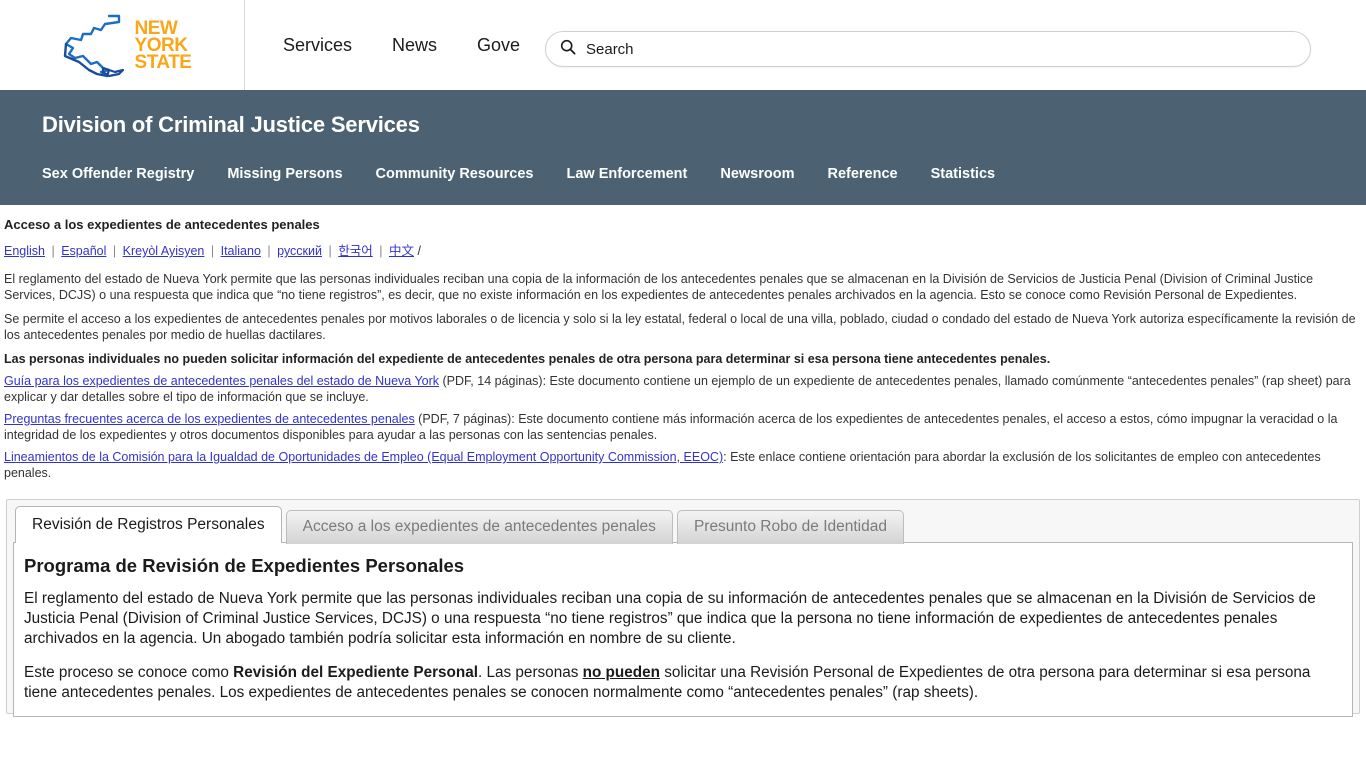 This screenshot has height=768, width=1366. What do you see at coordinates (91, 45) in the screenshot?
I see `new-york-state-outline-icon` at bounding box center [91, 45].